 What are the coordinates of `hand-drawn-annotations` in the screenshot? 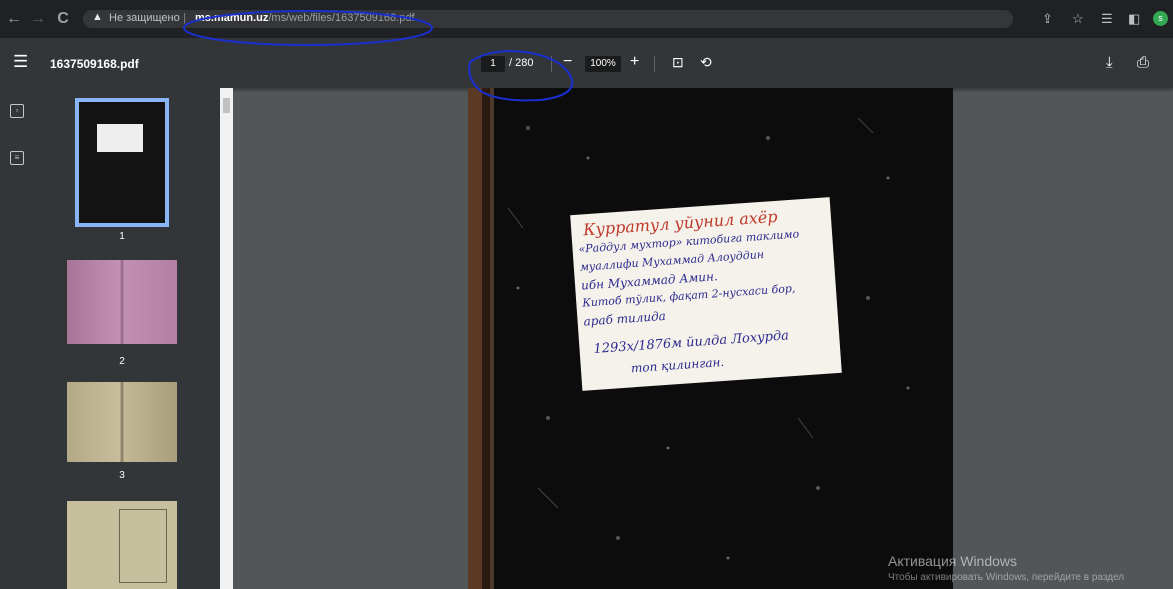 It's located at (378, 56).